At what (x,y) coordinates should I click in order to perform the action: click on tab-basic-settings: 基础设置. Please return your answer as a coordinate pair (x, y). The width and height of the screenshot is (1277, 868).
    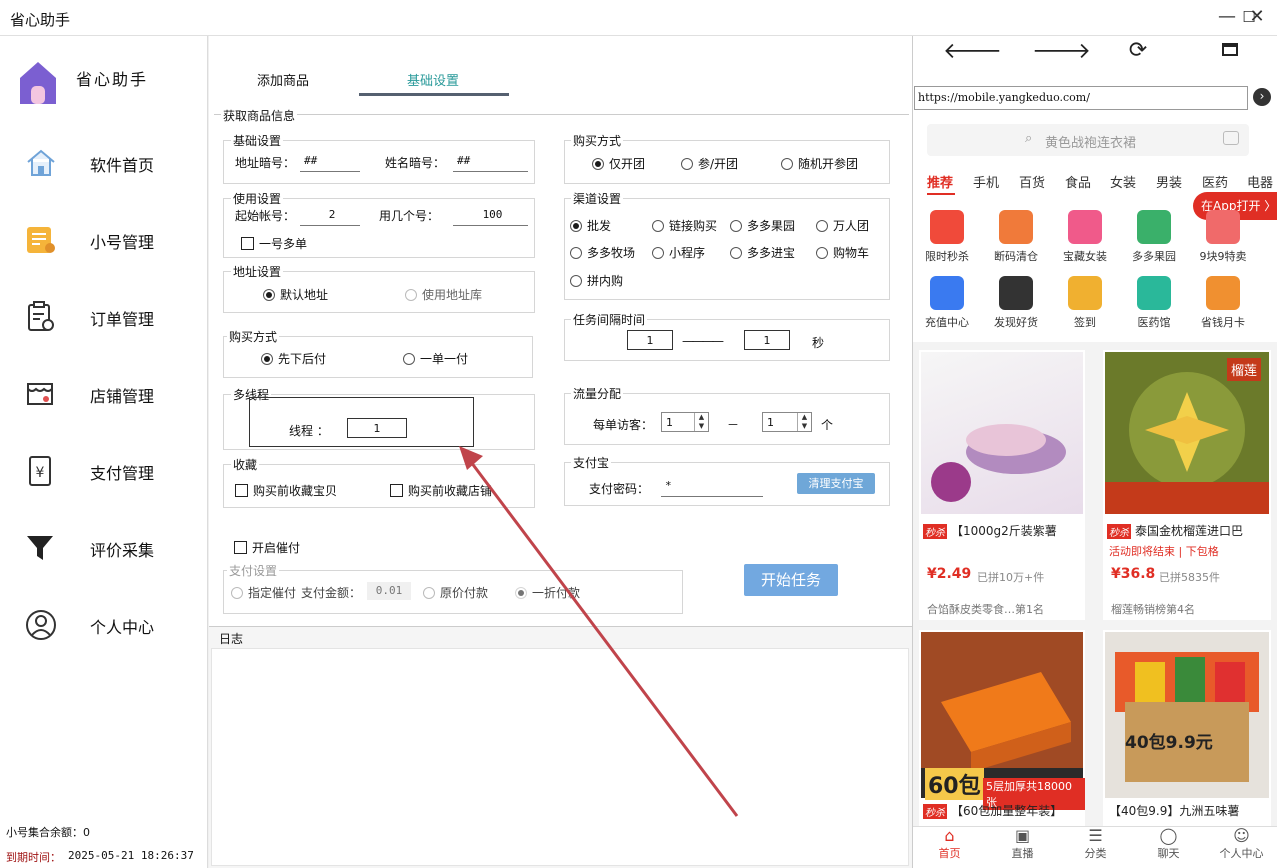
    Looking at the image, I should click on (433, 79).